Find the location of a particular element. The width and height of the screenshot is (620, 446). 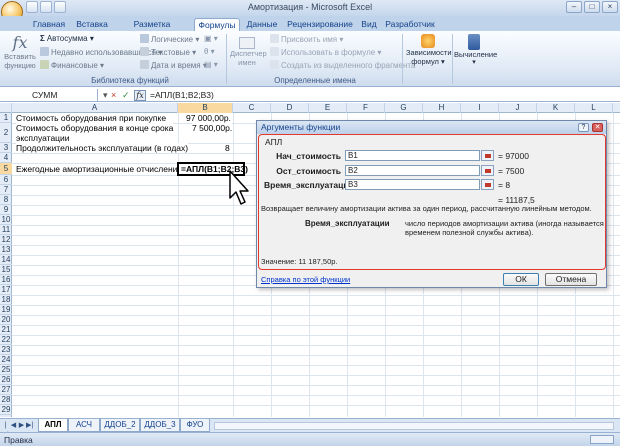

column-header-a: A is located at coordinates (95, 108).